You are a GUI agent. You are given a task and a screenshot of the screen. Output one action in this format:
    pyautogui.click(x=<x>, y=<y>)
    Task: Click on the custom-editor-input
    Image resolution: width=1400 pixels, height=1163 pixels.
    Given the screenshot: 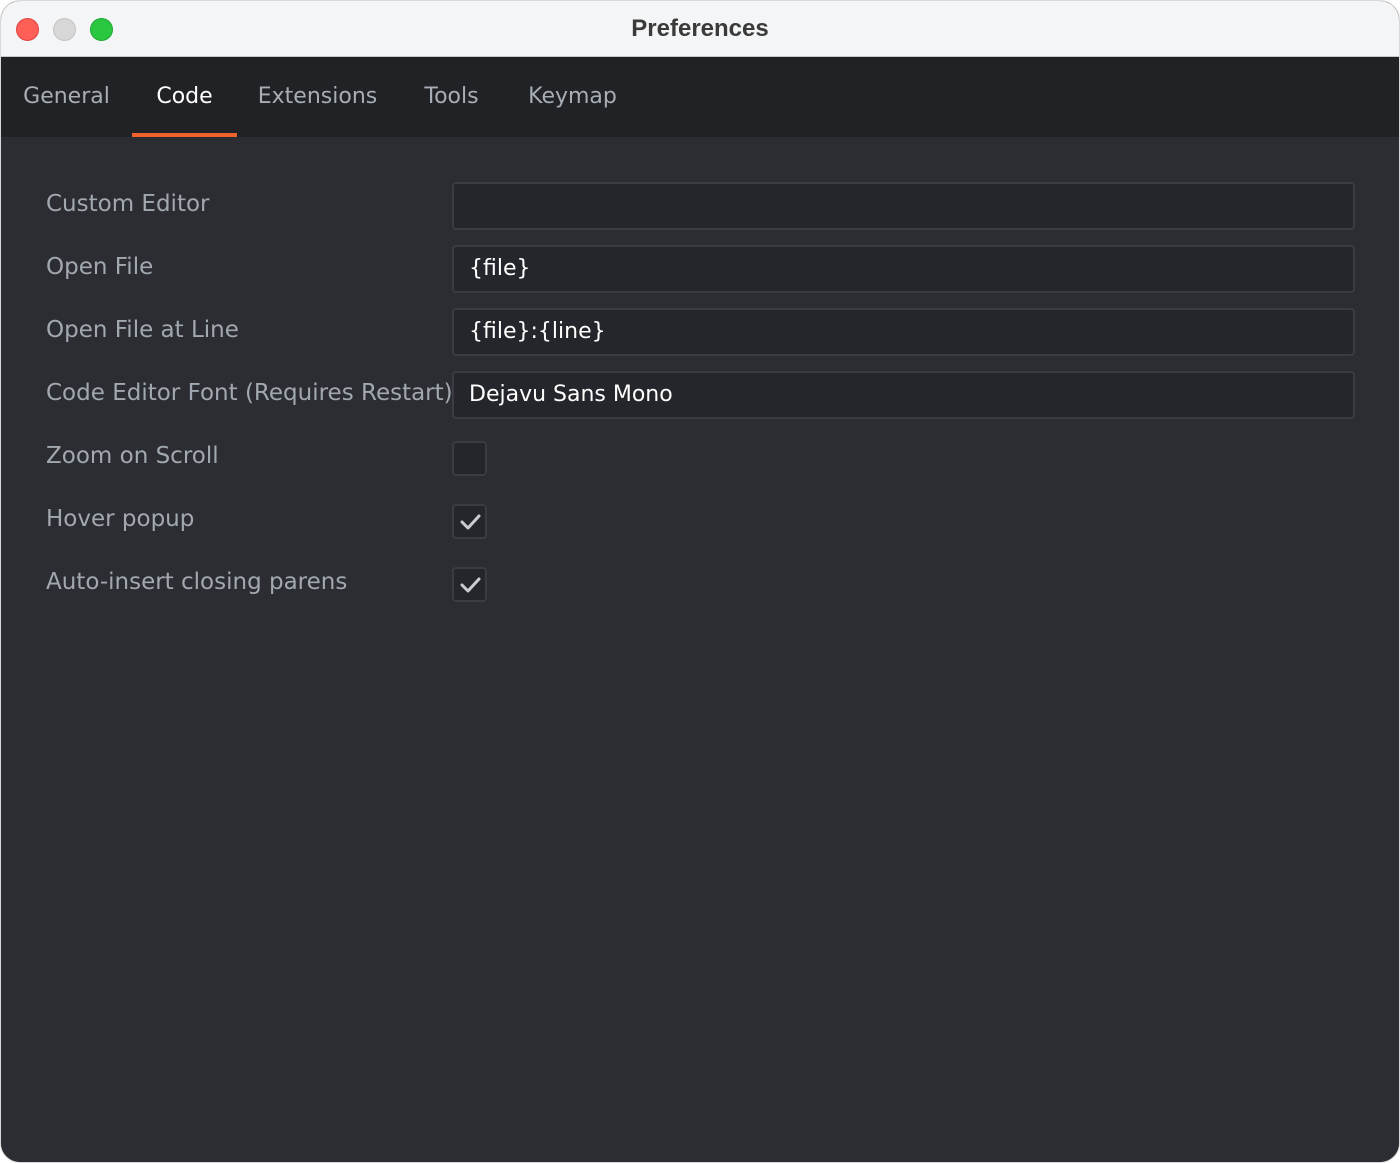 What is the action you would take?
    pyautogui.click(x=903, y=206)
    